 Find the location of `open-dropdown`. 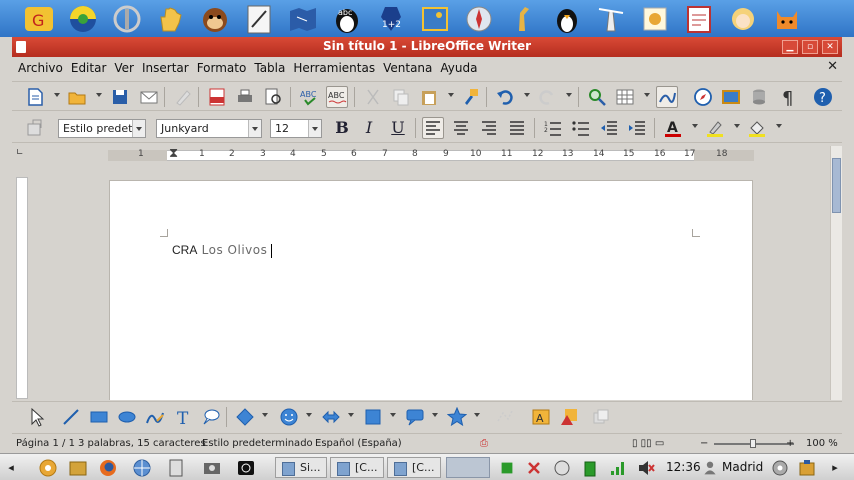

open-dropdown is located at coordinates (99, 95).